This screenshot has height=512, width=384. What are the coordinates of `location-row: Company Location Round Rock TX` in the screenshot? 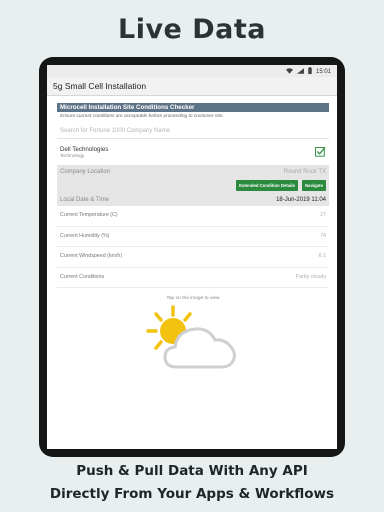 It's located at (193, 172).